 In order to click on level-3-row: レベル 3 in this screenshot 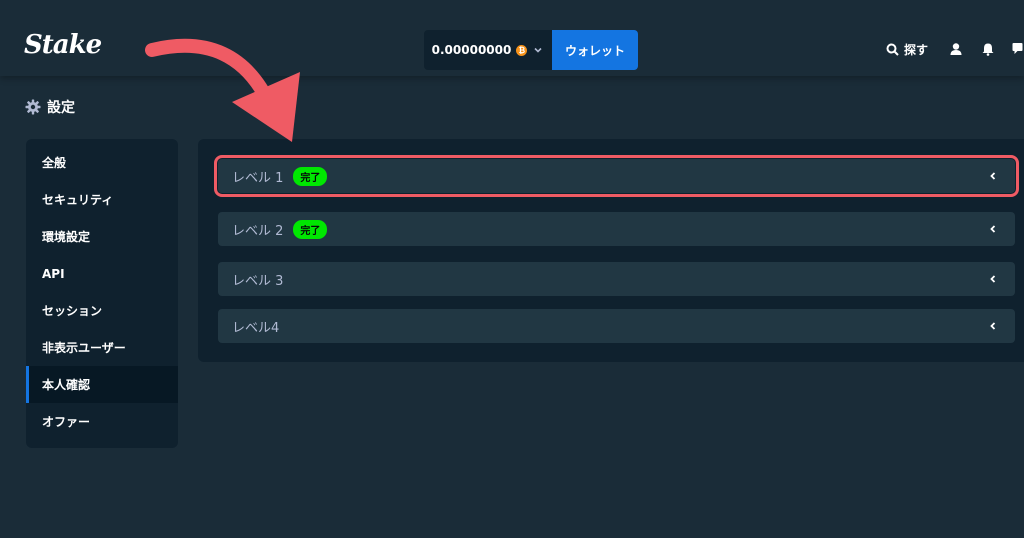, I will do `click(616, 279)`.